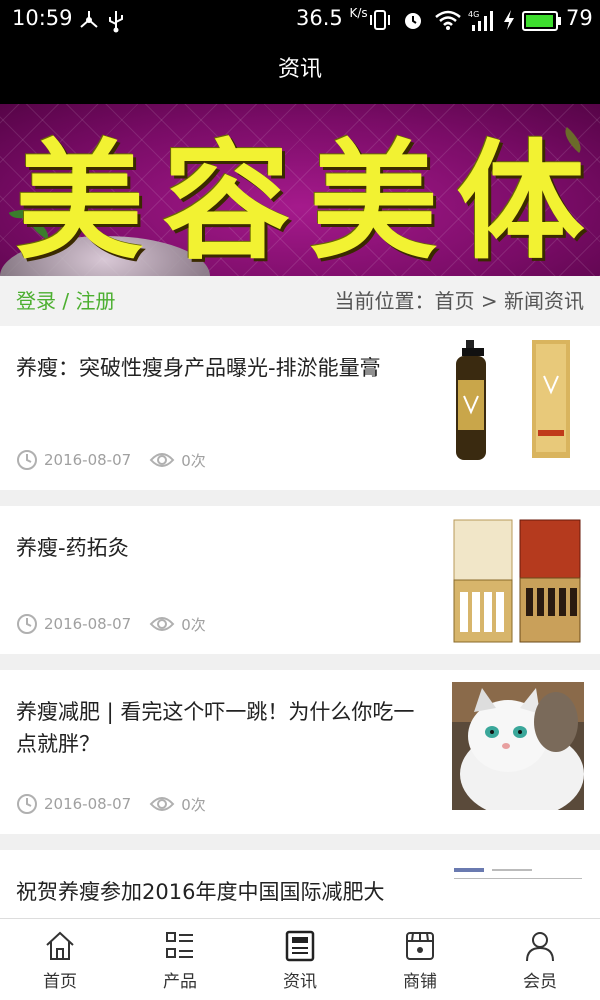  I want to click on svg-text: 4G, so click(473, 14).